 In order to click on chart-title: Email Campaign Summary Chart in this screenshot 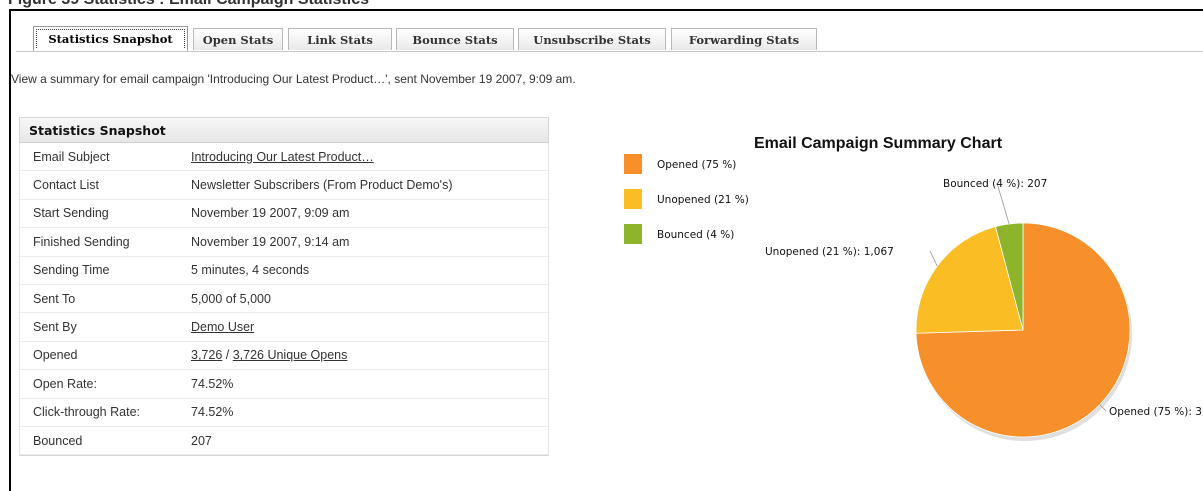, I will do `click(878, 143)`.